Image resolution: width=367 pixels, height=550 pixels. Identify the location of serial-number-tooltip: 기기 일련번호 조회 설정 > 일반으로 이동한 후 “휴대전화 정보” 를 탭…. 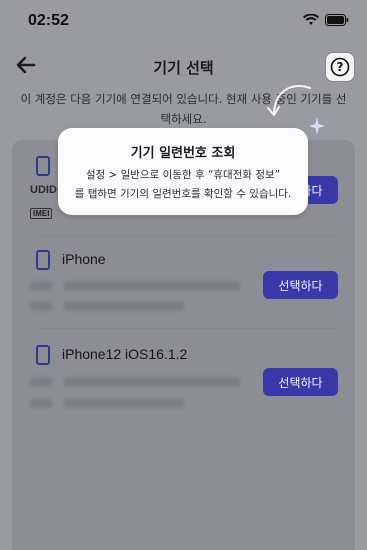
(183, 171).